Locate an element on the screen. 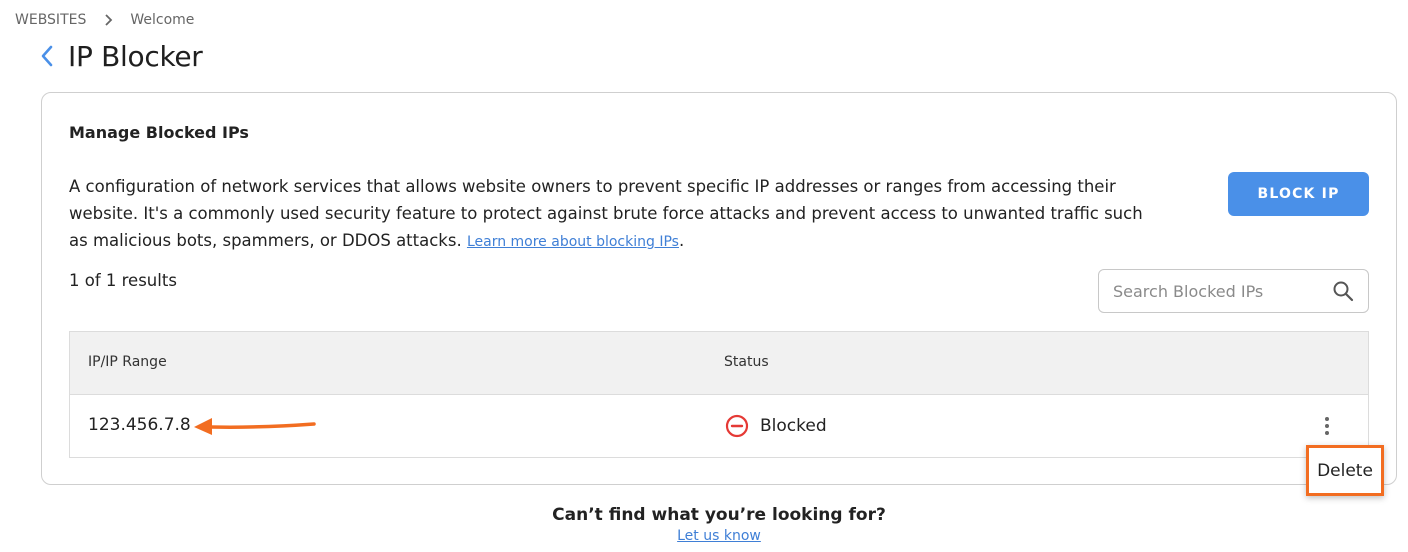 The image size is (1408, 552). kebab-menu-icon is located at coordinates (1327, 426).